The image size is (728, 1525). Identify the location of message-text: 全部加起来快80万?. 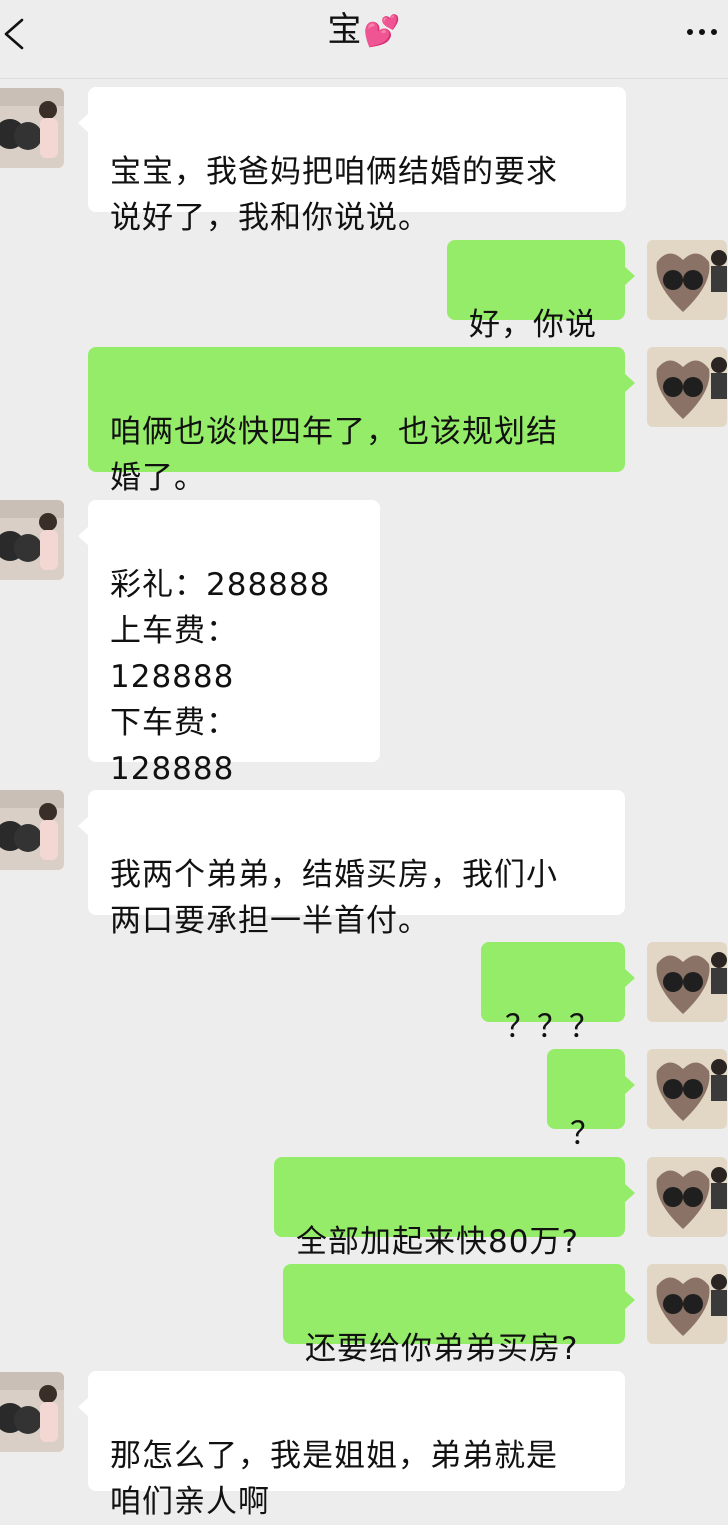
(437, 1242).